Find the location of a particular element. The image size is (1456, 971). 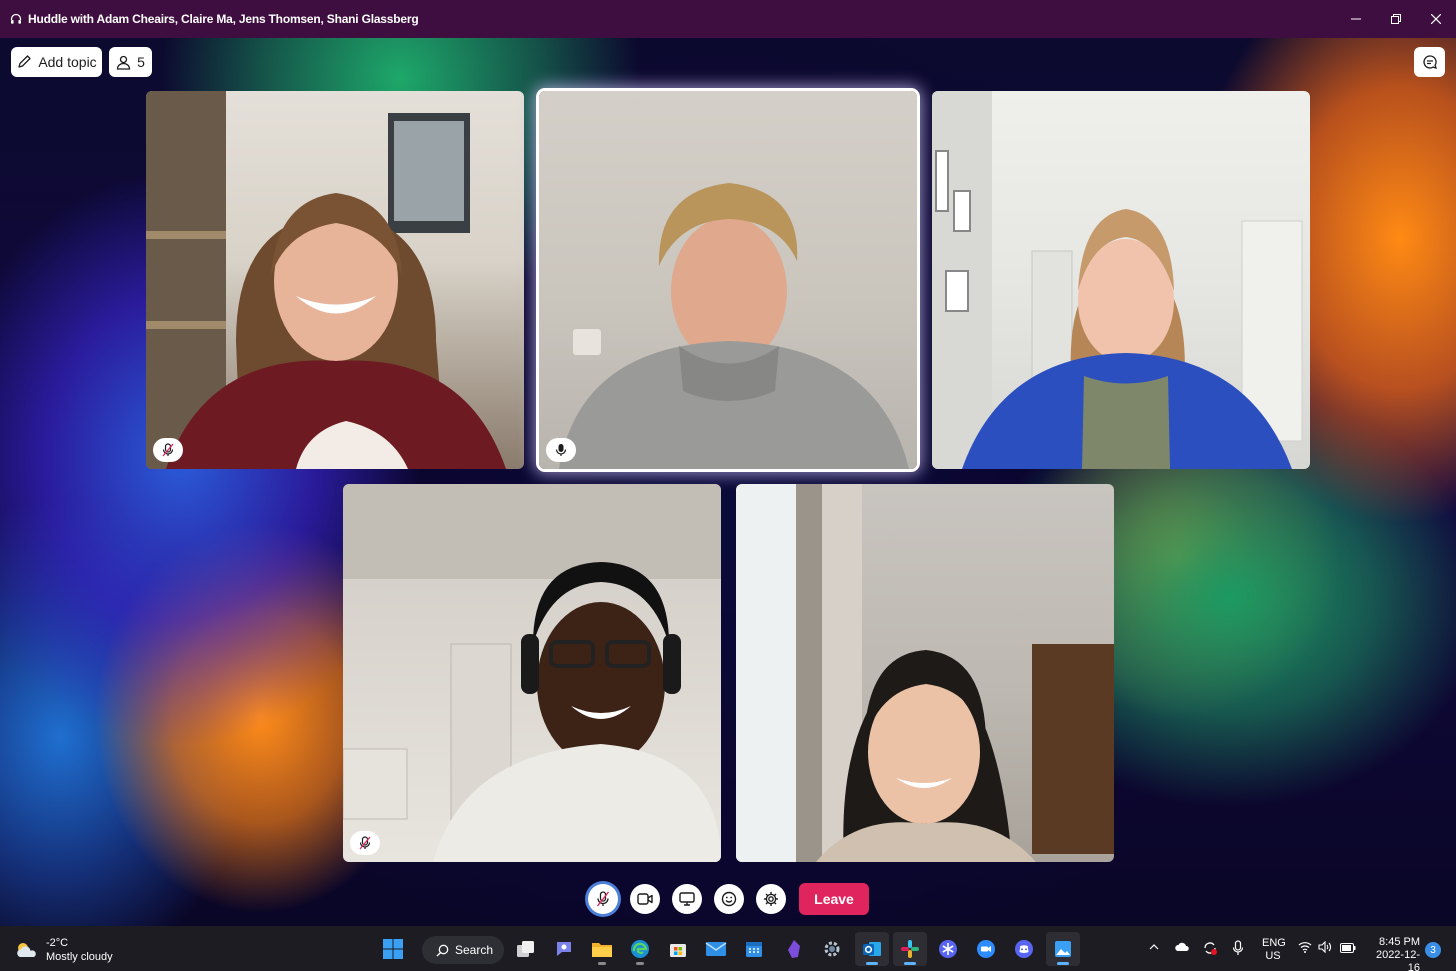

wifi-icon is located at coordinates (1305, 947).